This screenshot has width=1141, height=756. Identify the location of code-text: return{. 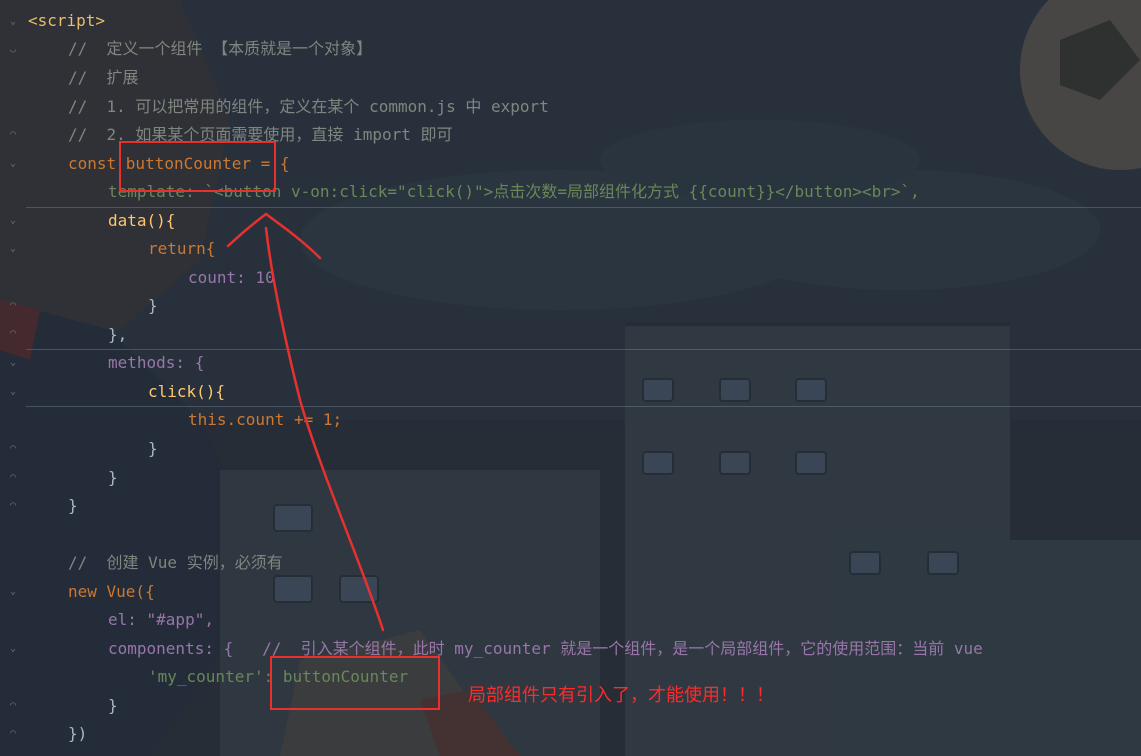
(182, 248).